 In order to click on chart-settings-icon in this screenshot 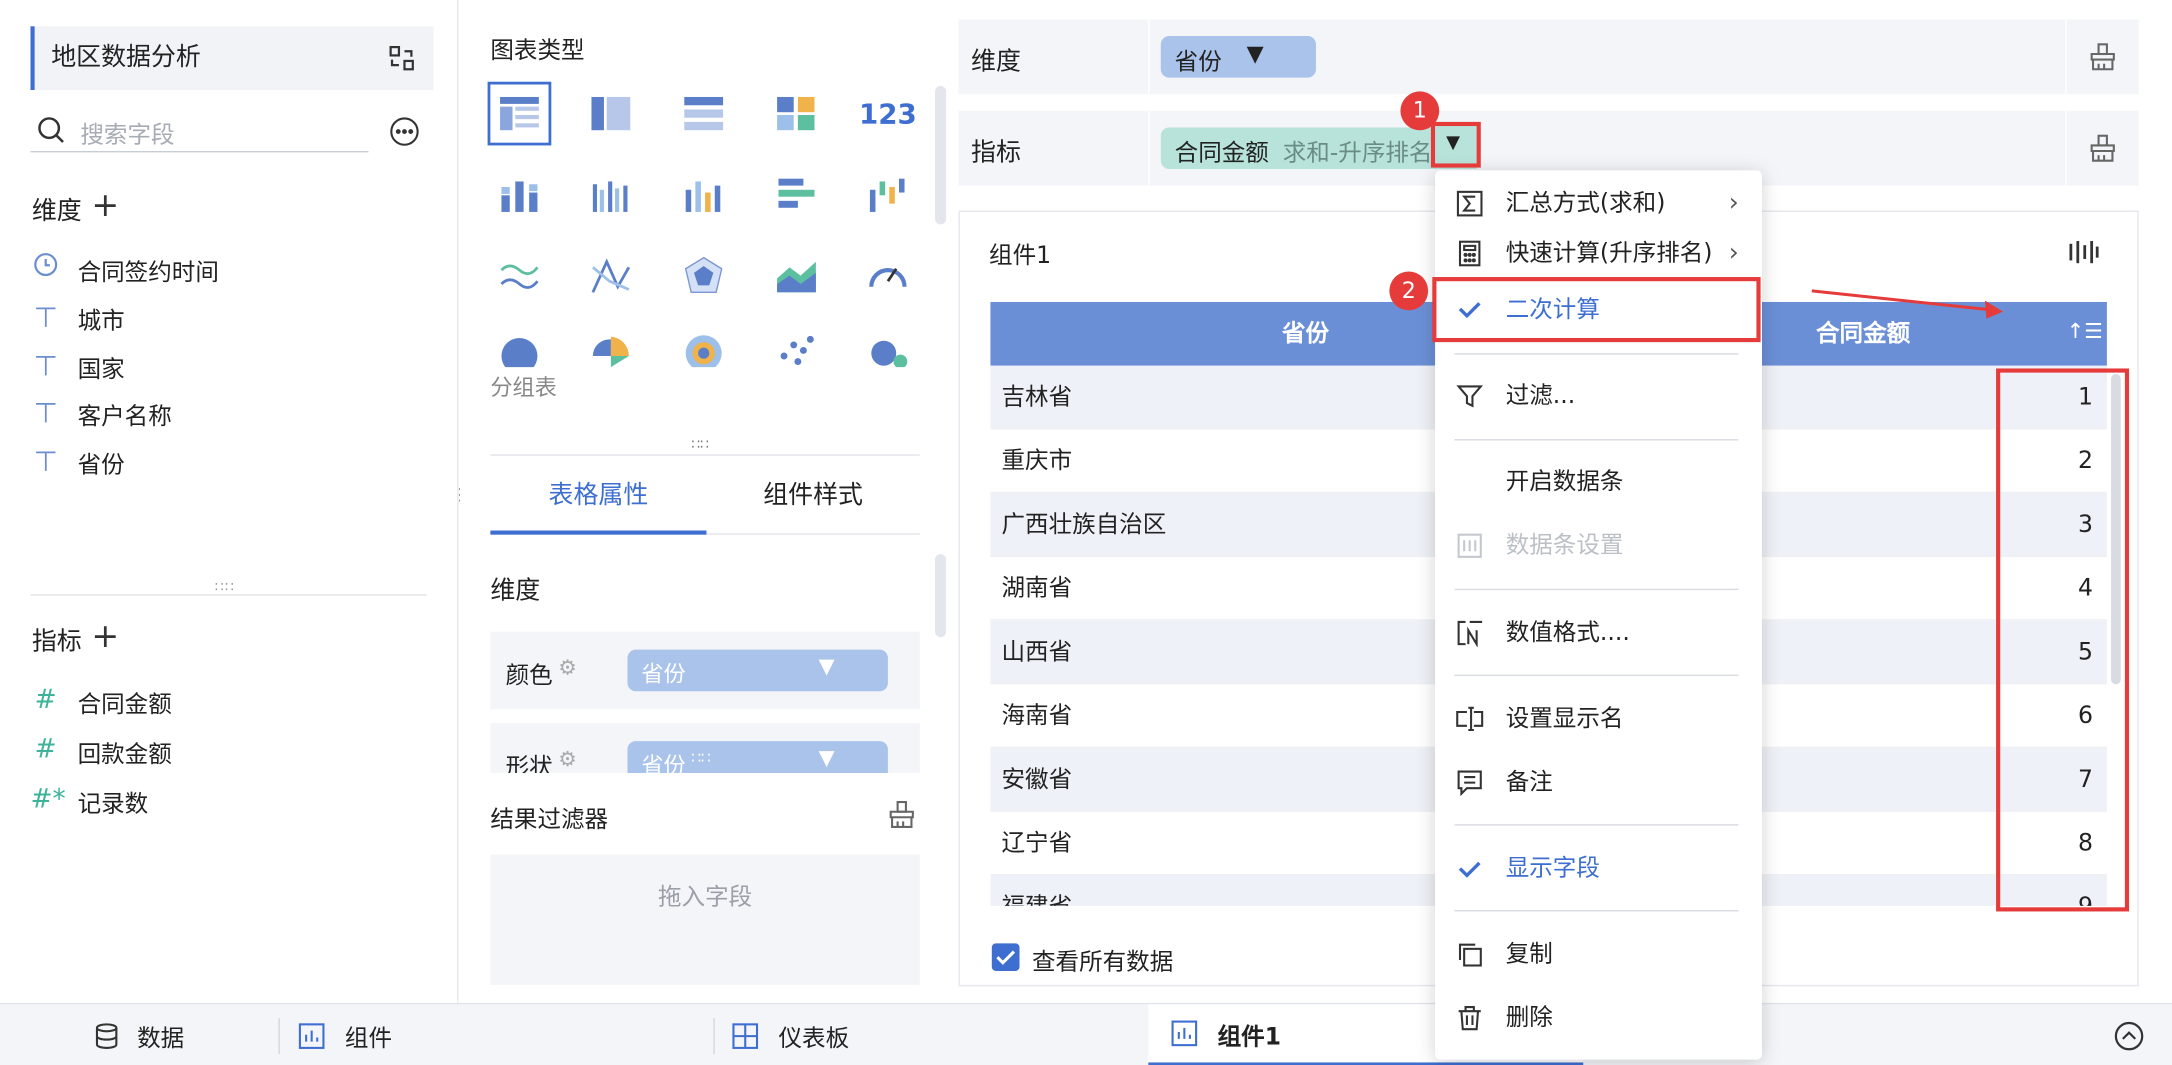, I will do `click(2083, 252)`.